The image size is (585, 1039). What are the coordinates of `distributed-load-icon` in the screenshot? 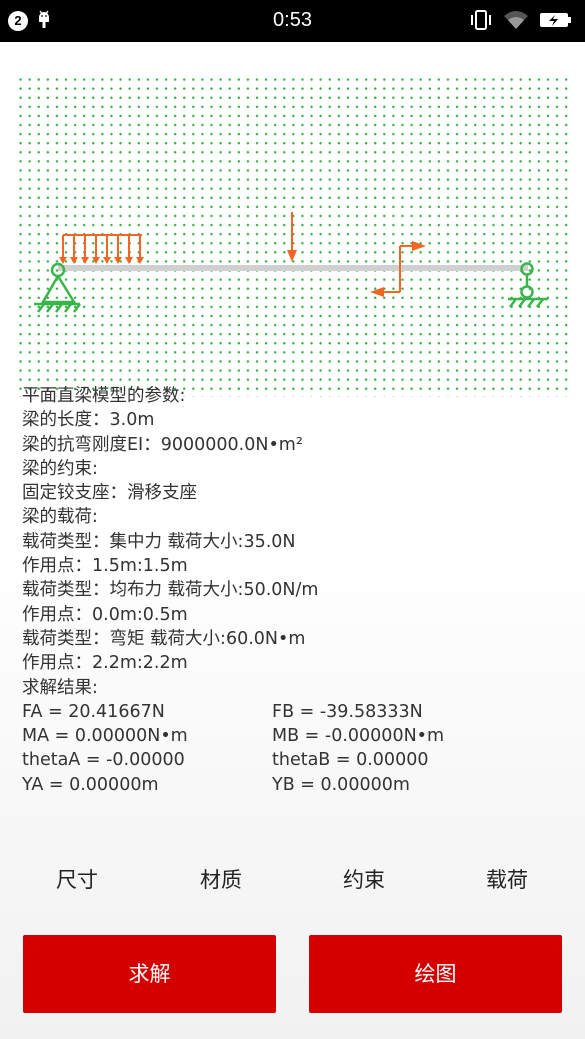 It's located at (101, 249).